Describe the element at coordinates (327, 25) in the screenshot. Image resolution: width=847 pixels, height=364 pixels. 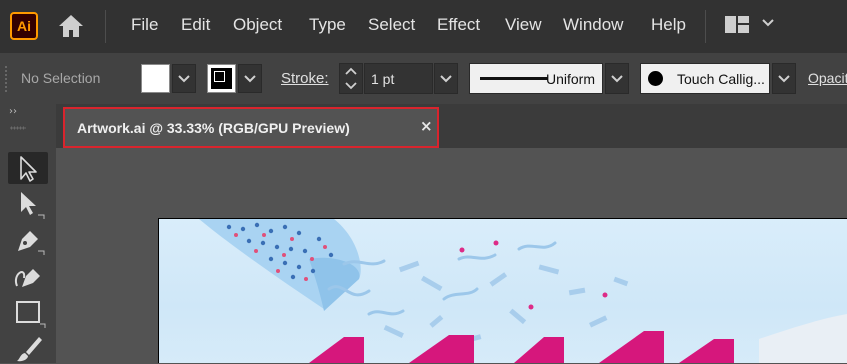
I see `menu-type: Type` at that location.